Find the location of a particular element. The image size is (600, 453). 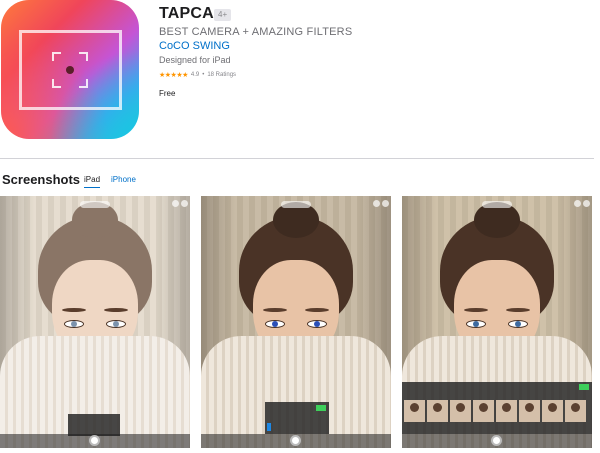

adjust-panel is located at coordinates (94, 425).